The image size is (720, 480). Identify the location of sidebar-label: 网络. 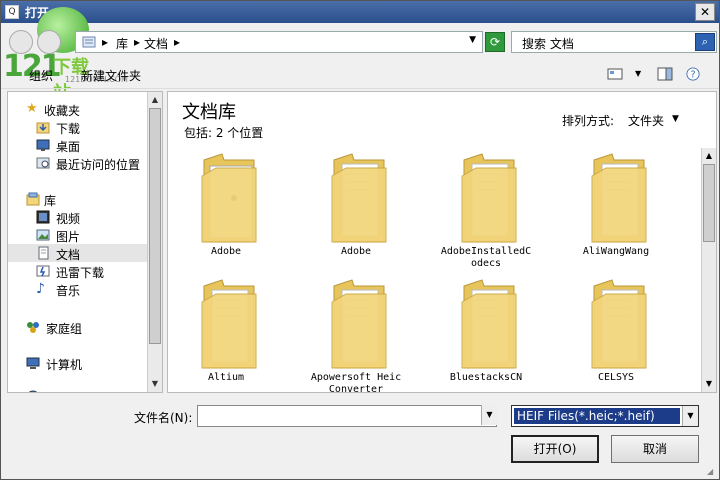
(58, 391).